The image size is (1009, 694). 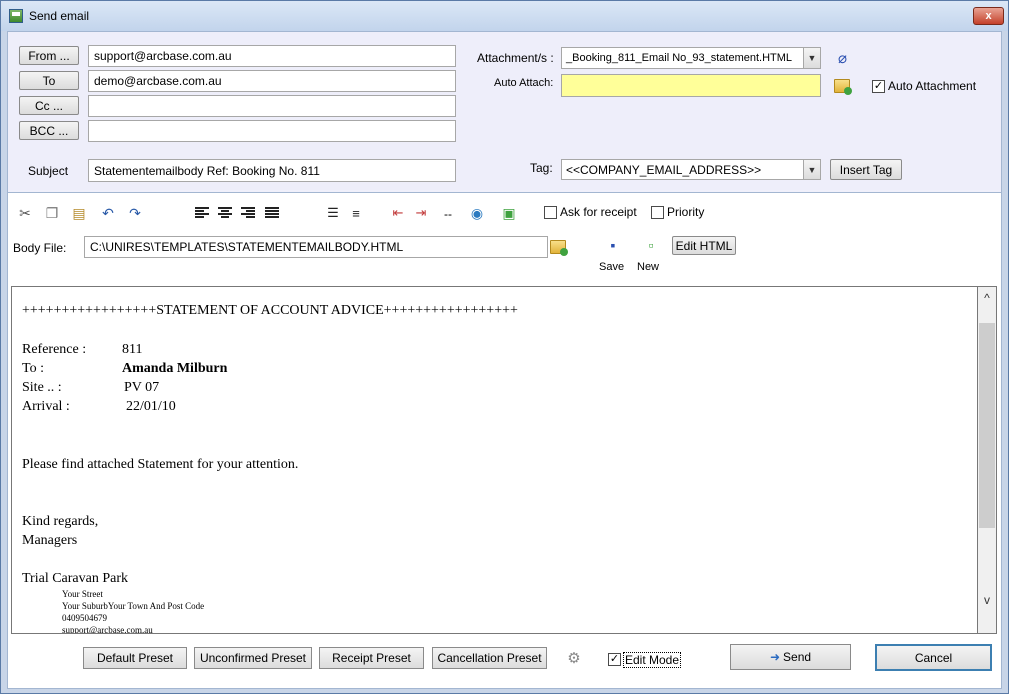 I want to click on edit-mode-label: Edit Mode, so click(x=652, y=660).